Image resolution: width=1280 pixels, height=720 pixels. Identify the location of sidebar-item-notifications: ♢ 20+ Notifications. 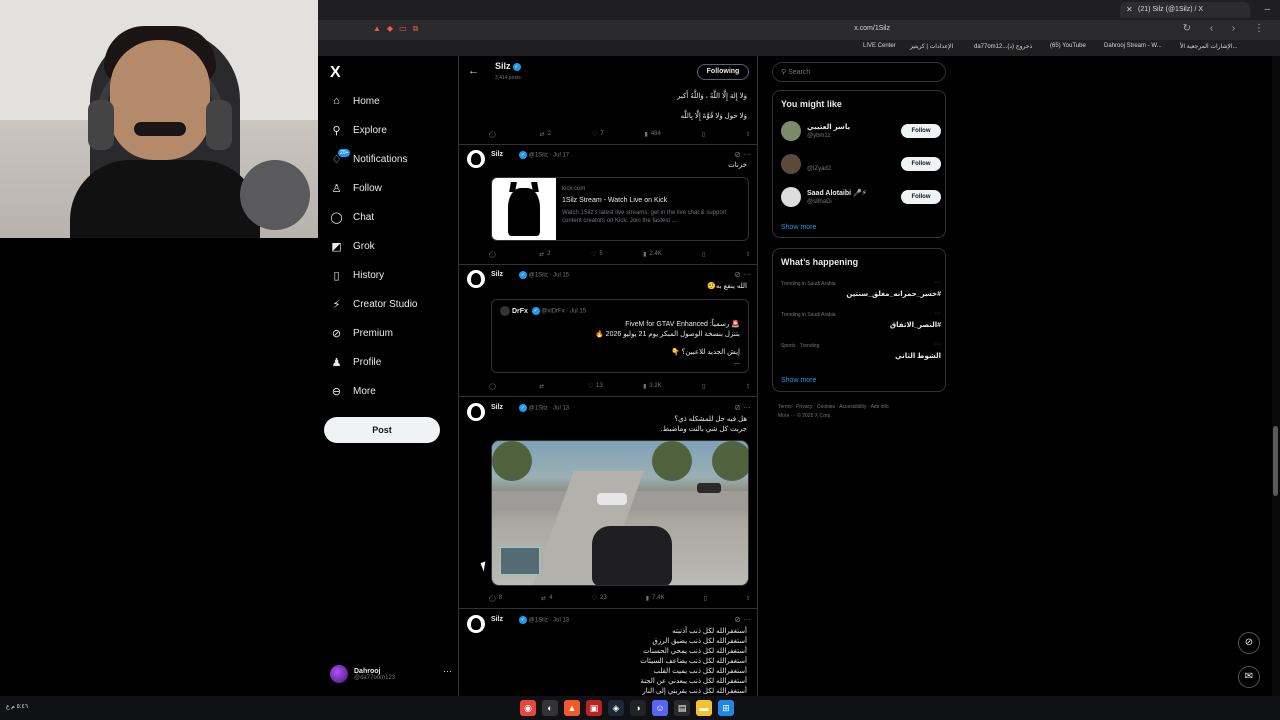
(368, 159).